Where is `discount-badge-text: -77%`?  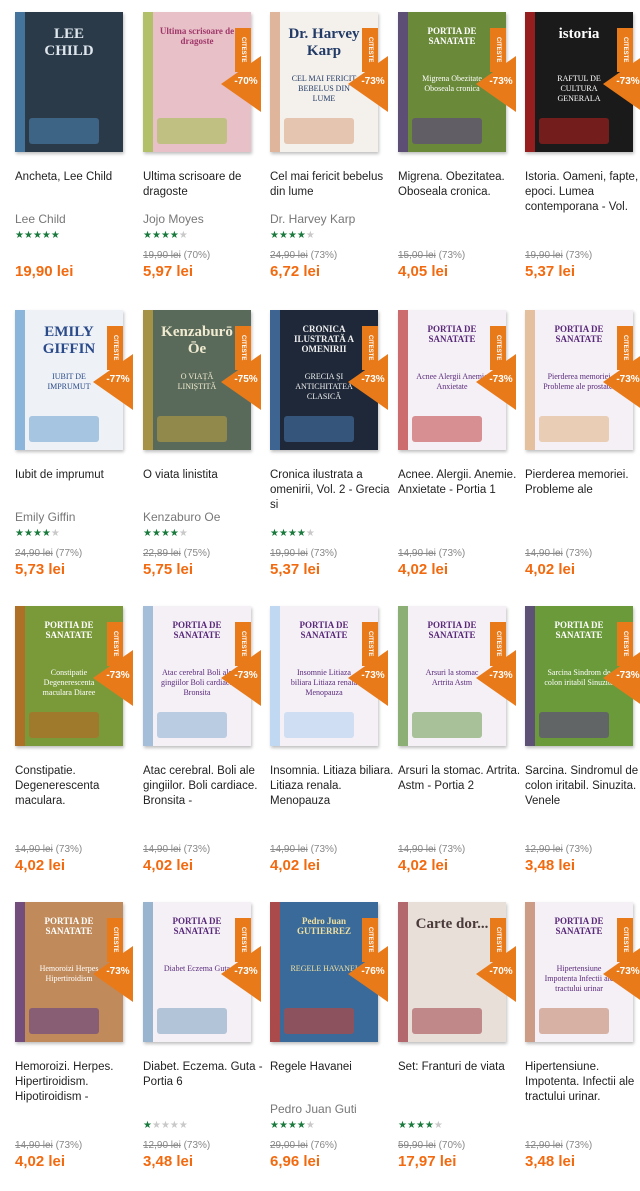 discount-badge-text: -77% is located at coordinates (118, 379).